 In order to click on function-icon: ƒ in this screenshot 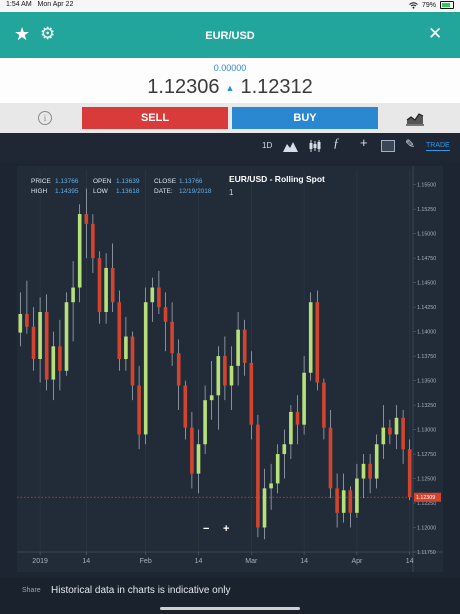, I will do `click(336, 143)`.